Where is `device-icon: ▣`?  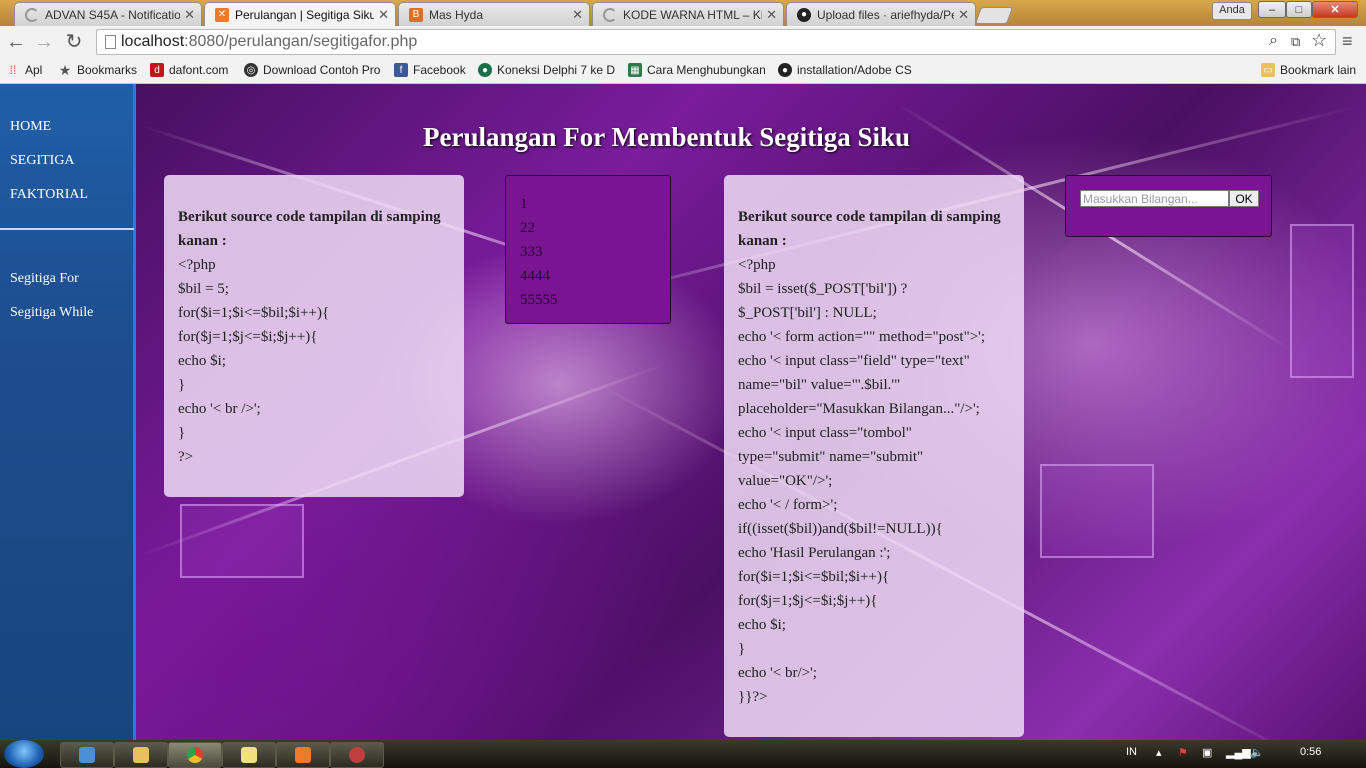
device-icon: ▣ is located at coordinates (1207, 752).